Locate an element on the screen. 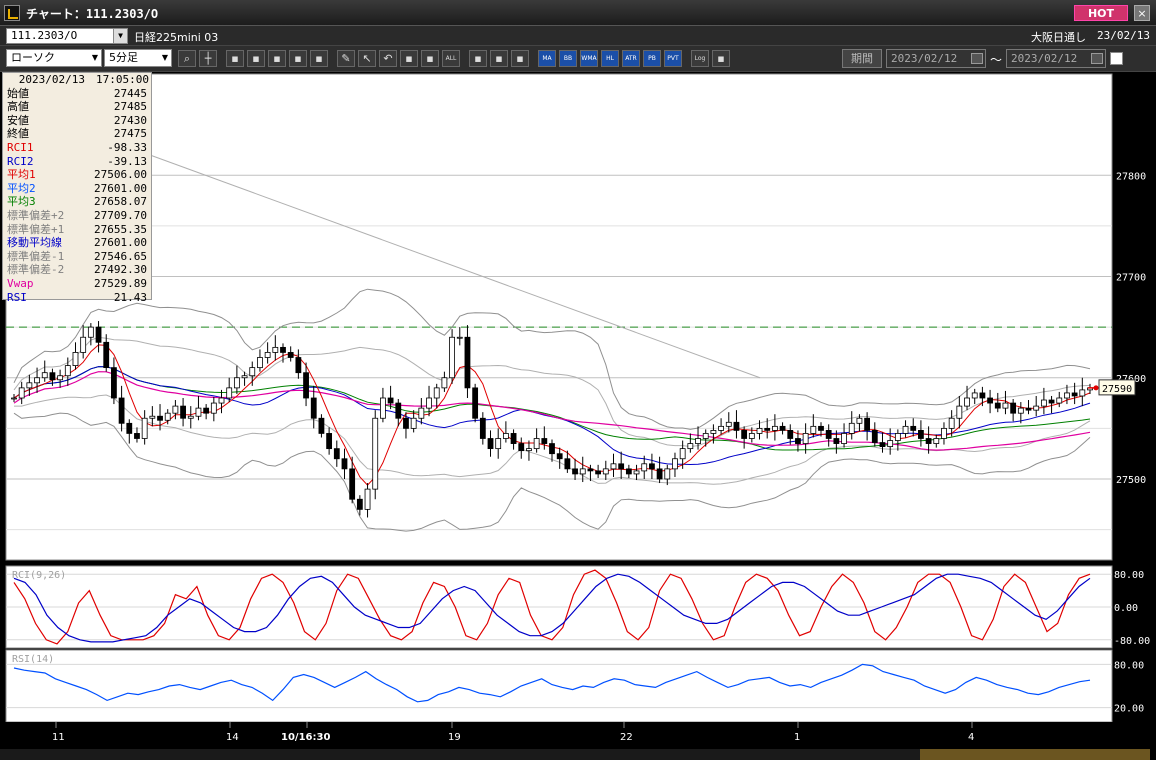 The image size is (1156, 760). info-value: 27655.35 is located at coordinates (120, 229).